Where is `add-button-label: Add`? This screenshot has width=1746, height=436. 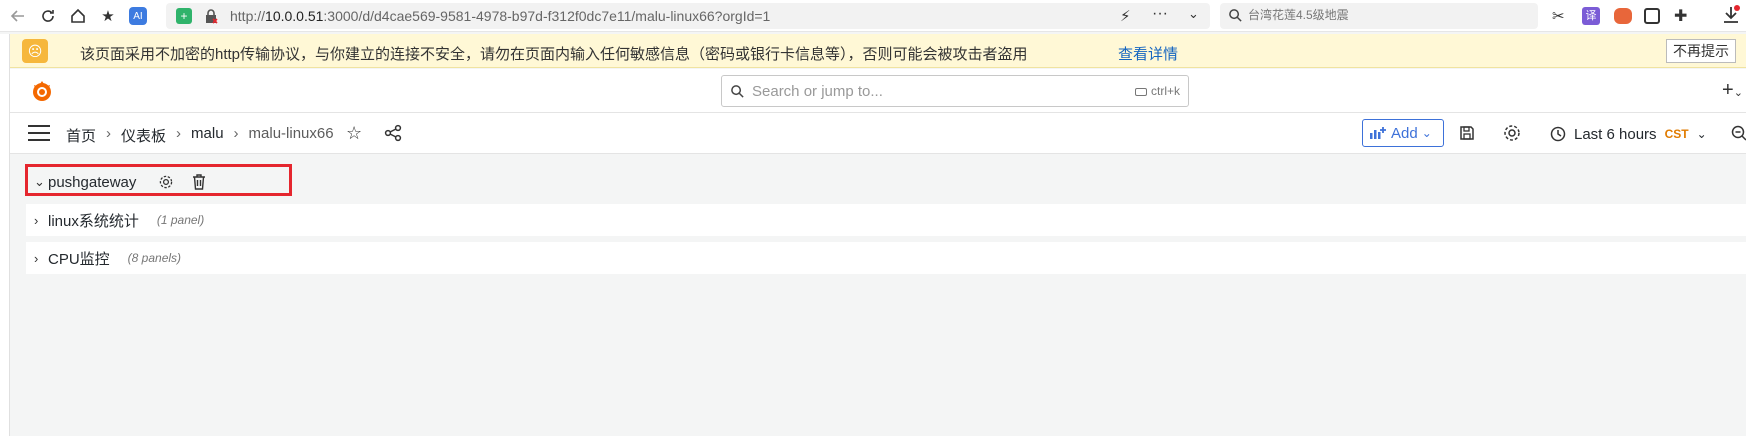 add-button-label: Add is located at coordinates (1404, 133).